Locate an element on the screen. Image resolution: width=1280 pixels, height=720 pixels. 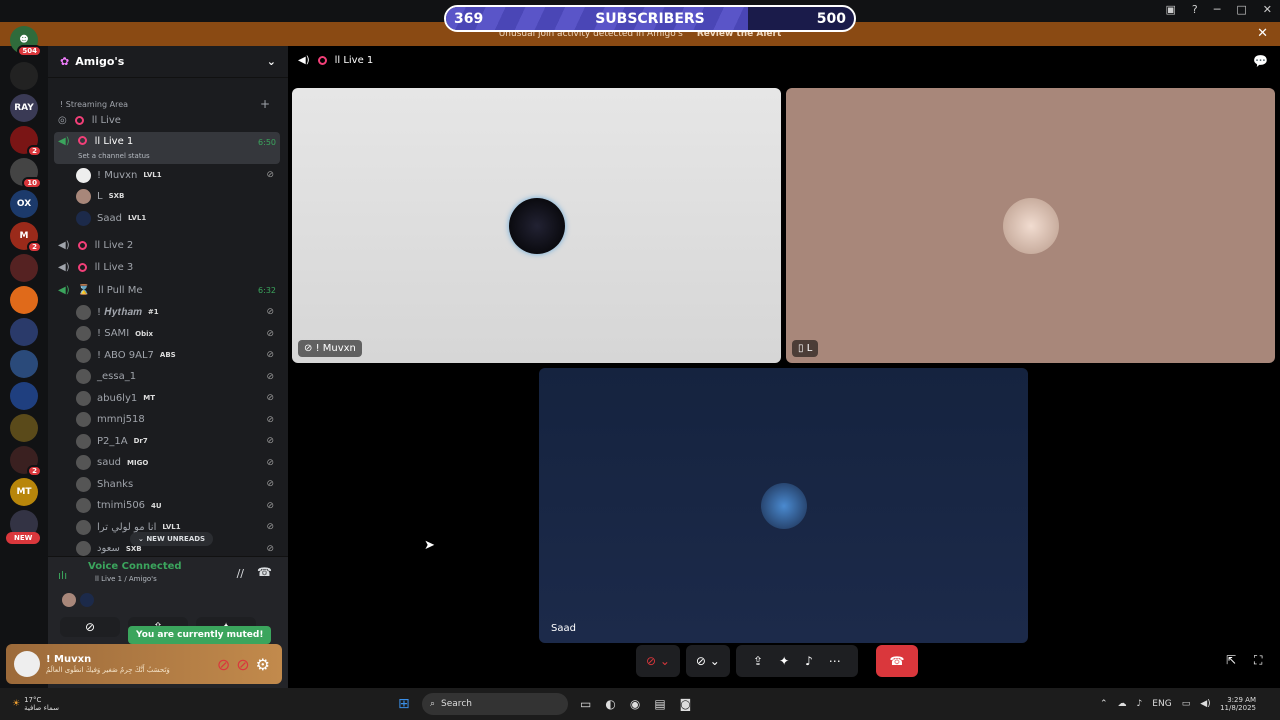
server-header: ✿ Amigo's ⌄ is located at coordinates (168, 62).